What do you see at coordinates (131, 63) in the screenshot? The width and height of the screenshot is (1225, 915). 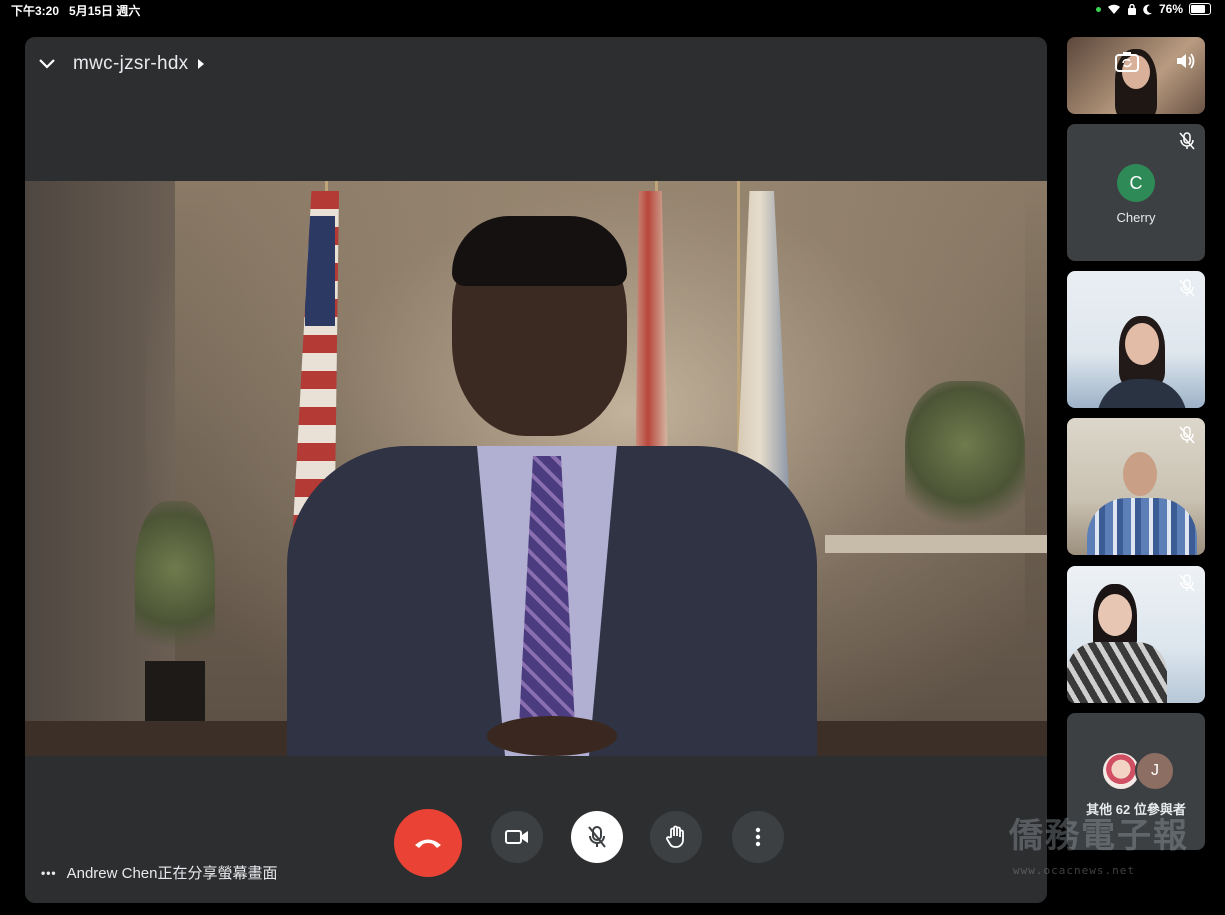 I see `meeting-code: mwc-jzsr-hdx` at bounding box center [131, 63].